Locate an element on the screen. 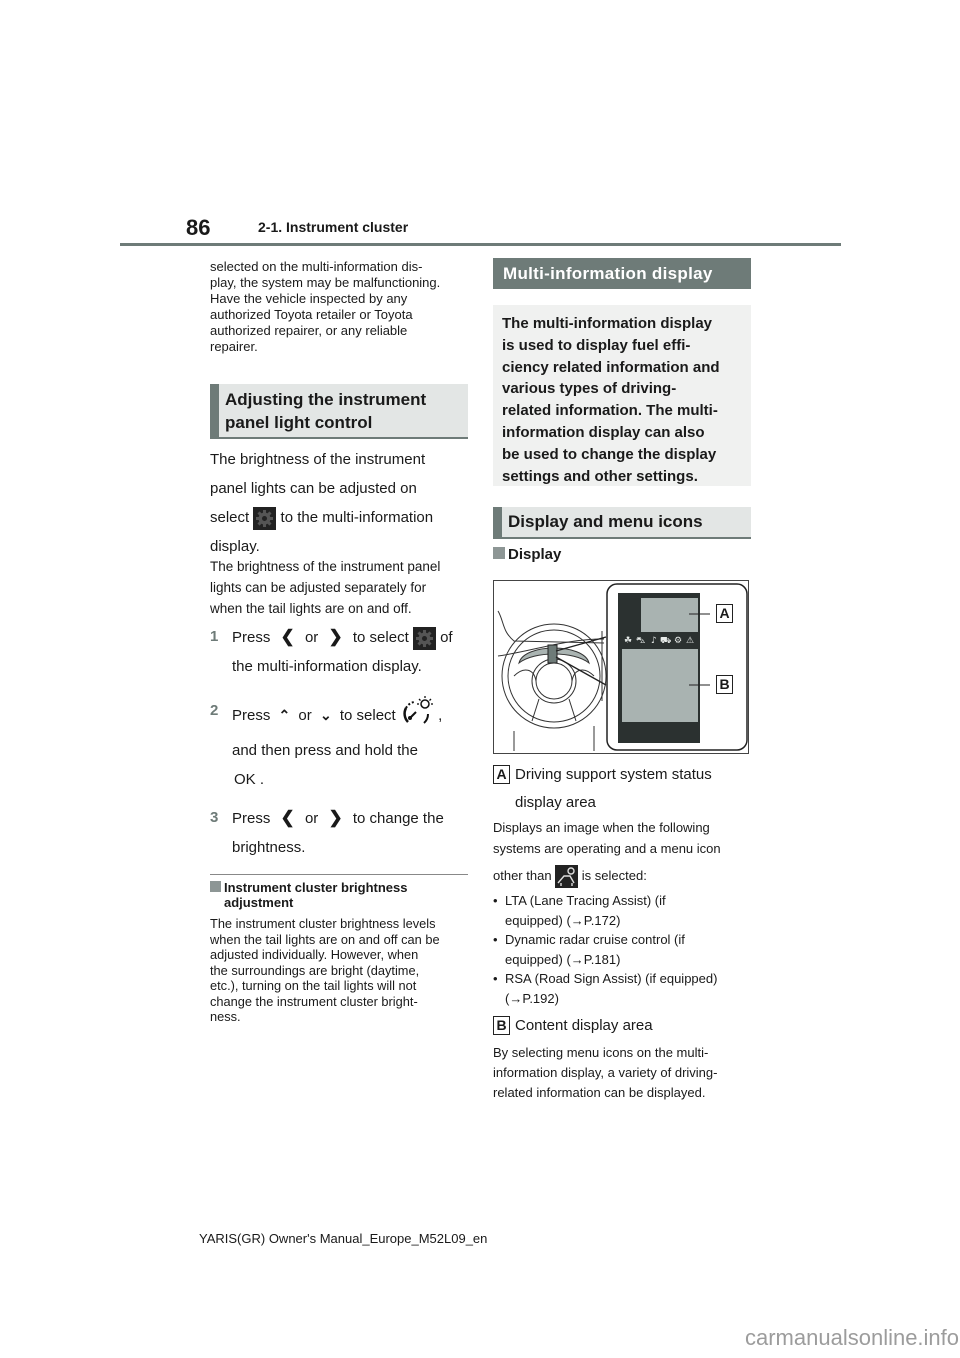 The height and width of the screenshot is (1358, 960). gear-icon: ⚙ is located at coordinates (678, 641).